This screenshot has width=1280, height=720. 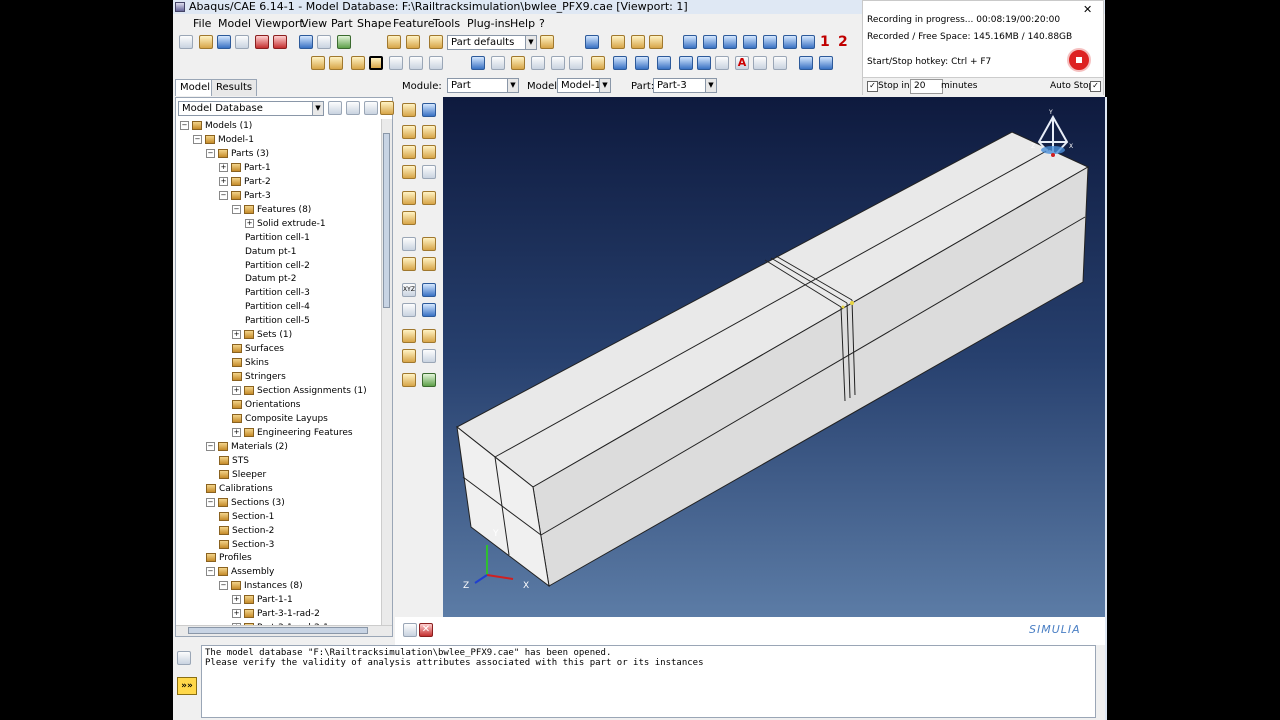 I want to click on previous-icon, so click(x=410, y=630).